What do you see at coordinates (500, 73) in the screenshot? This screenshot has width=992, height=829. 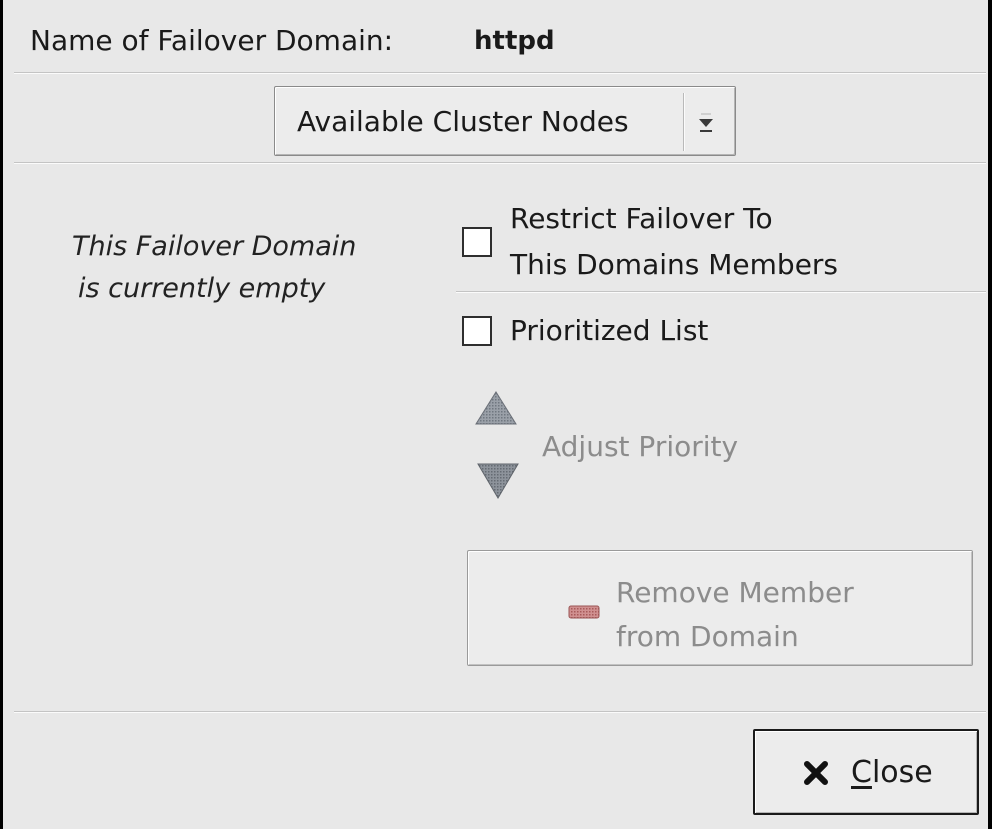 I see `header-divider` at bounding box center [500, 73].